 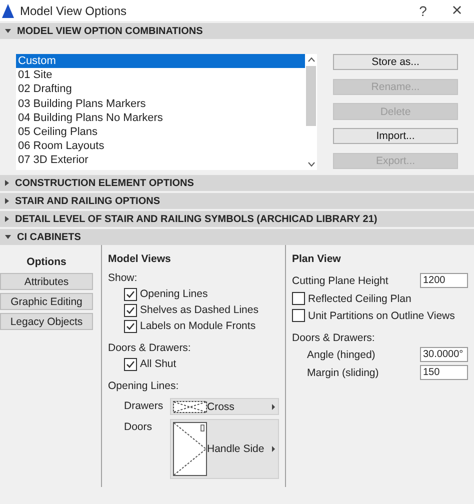 What do you see at coordinates (160, 146) in the screenshot?
I see `list-item: 06 Room Layouts` at bounding box center [160, 146].